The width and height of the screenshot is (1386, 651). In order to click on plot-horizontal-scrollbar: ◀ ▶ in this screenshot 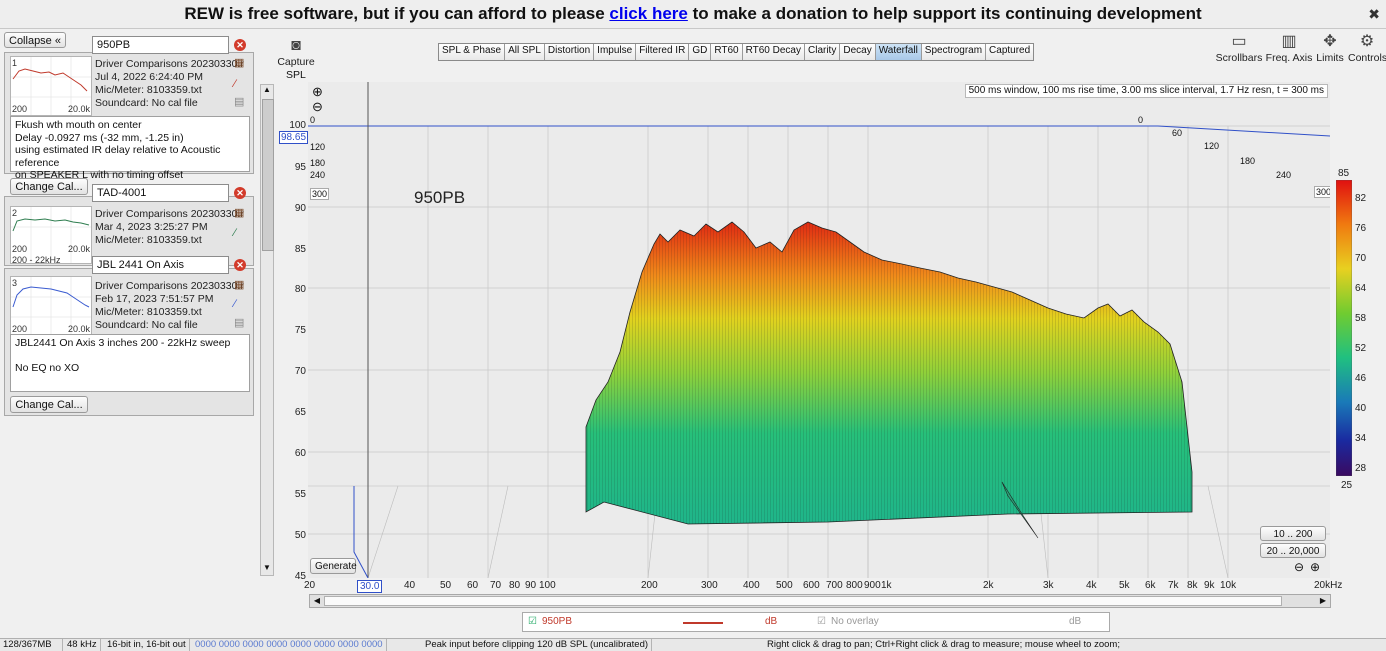, I will do `click(820, 601)`.